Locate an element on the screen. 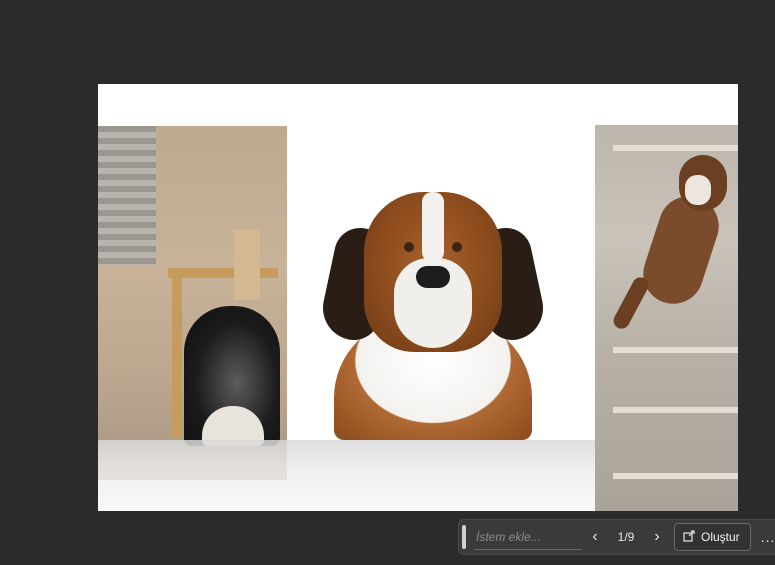 This screenshot has width=775, height=565. create-button: Oluştur is located at coordinates (712, 537).